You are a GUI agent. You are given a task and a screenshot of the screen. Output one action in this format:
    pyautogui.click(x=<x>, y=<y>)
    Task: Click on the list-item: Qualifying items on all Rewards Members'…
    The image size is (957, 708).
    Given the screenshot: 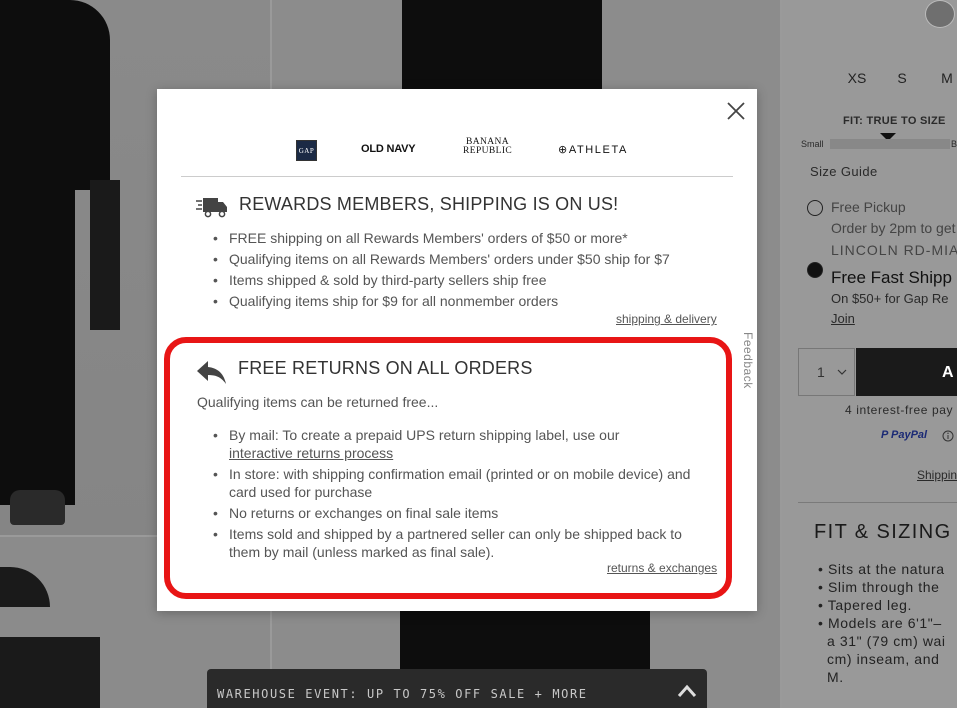 What is the action you would take?
    pyautogui.click(x=473, y=259)
    